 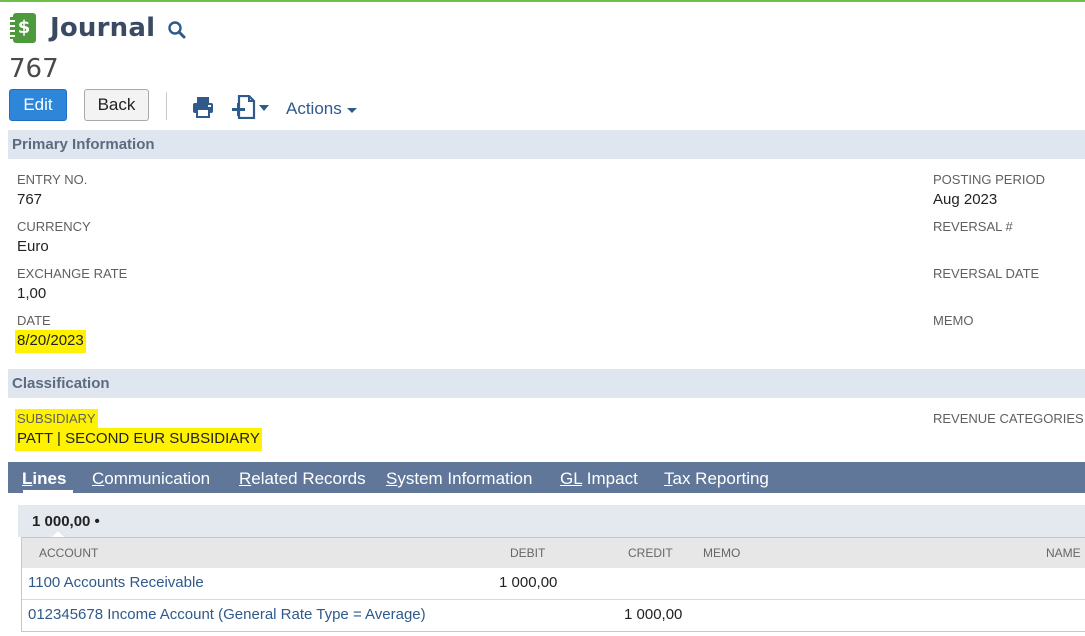 I want to click on date-value: 8/20/2023, so click(x=50, y=341).